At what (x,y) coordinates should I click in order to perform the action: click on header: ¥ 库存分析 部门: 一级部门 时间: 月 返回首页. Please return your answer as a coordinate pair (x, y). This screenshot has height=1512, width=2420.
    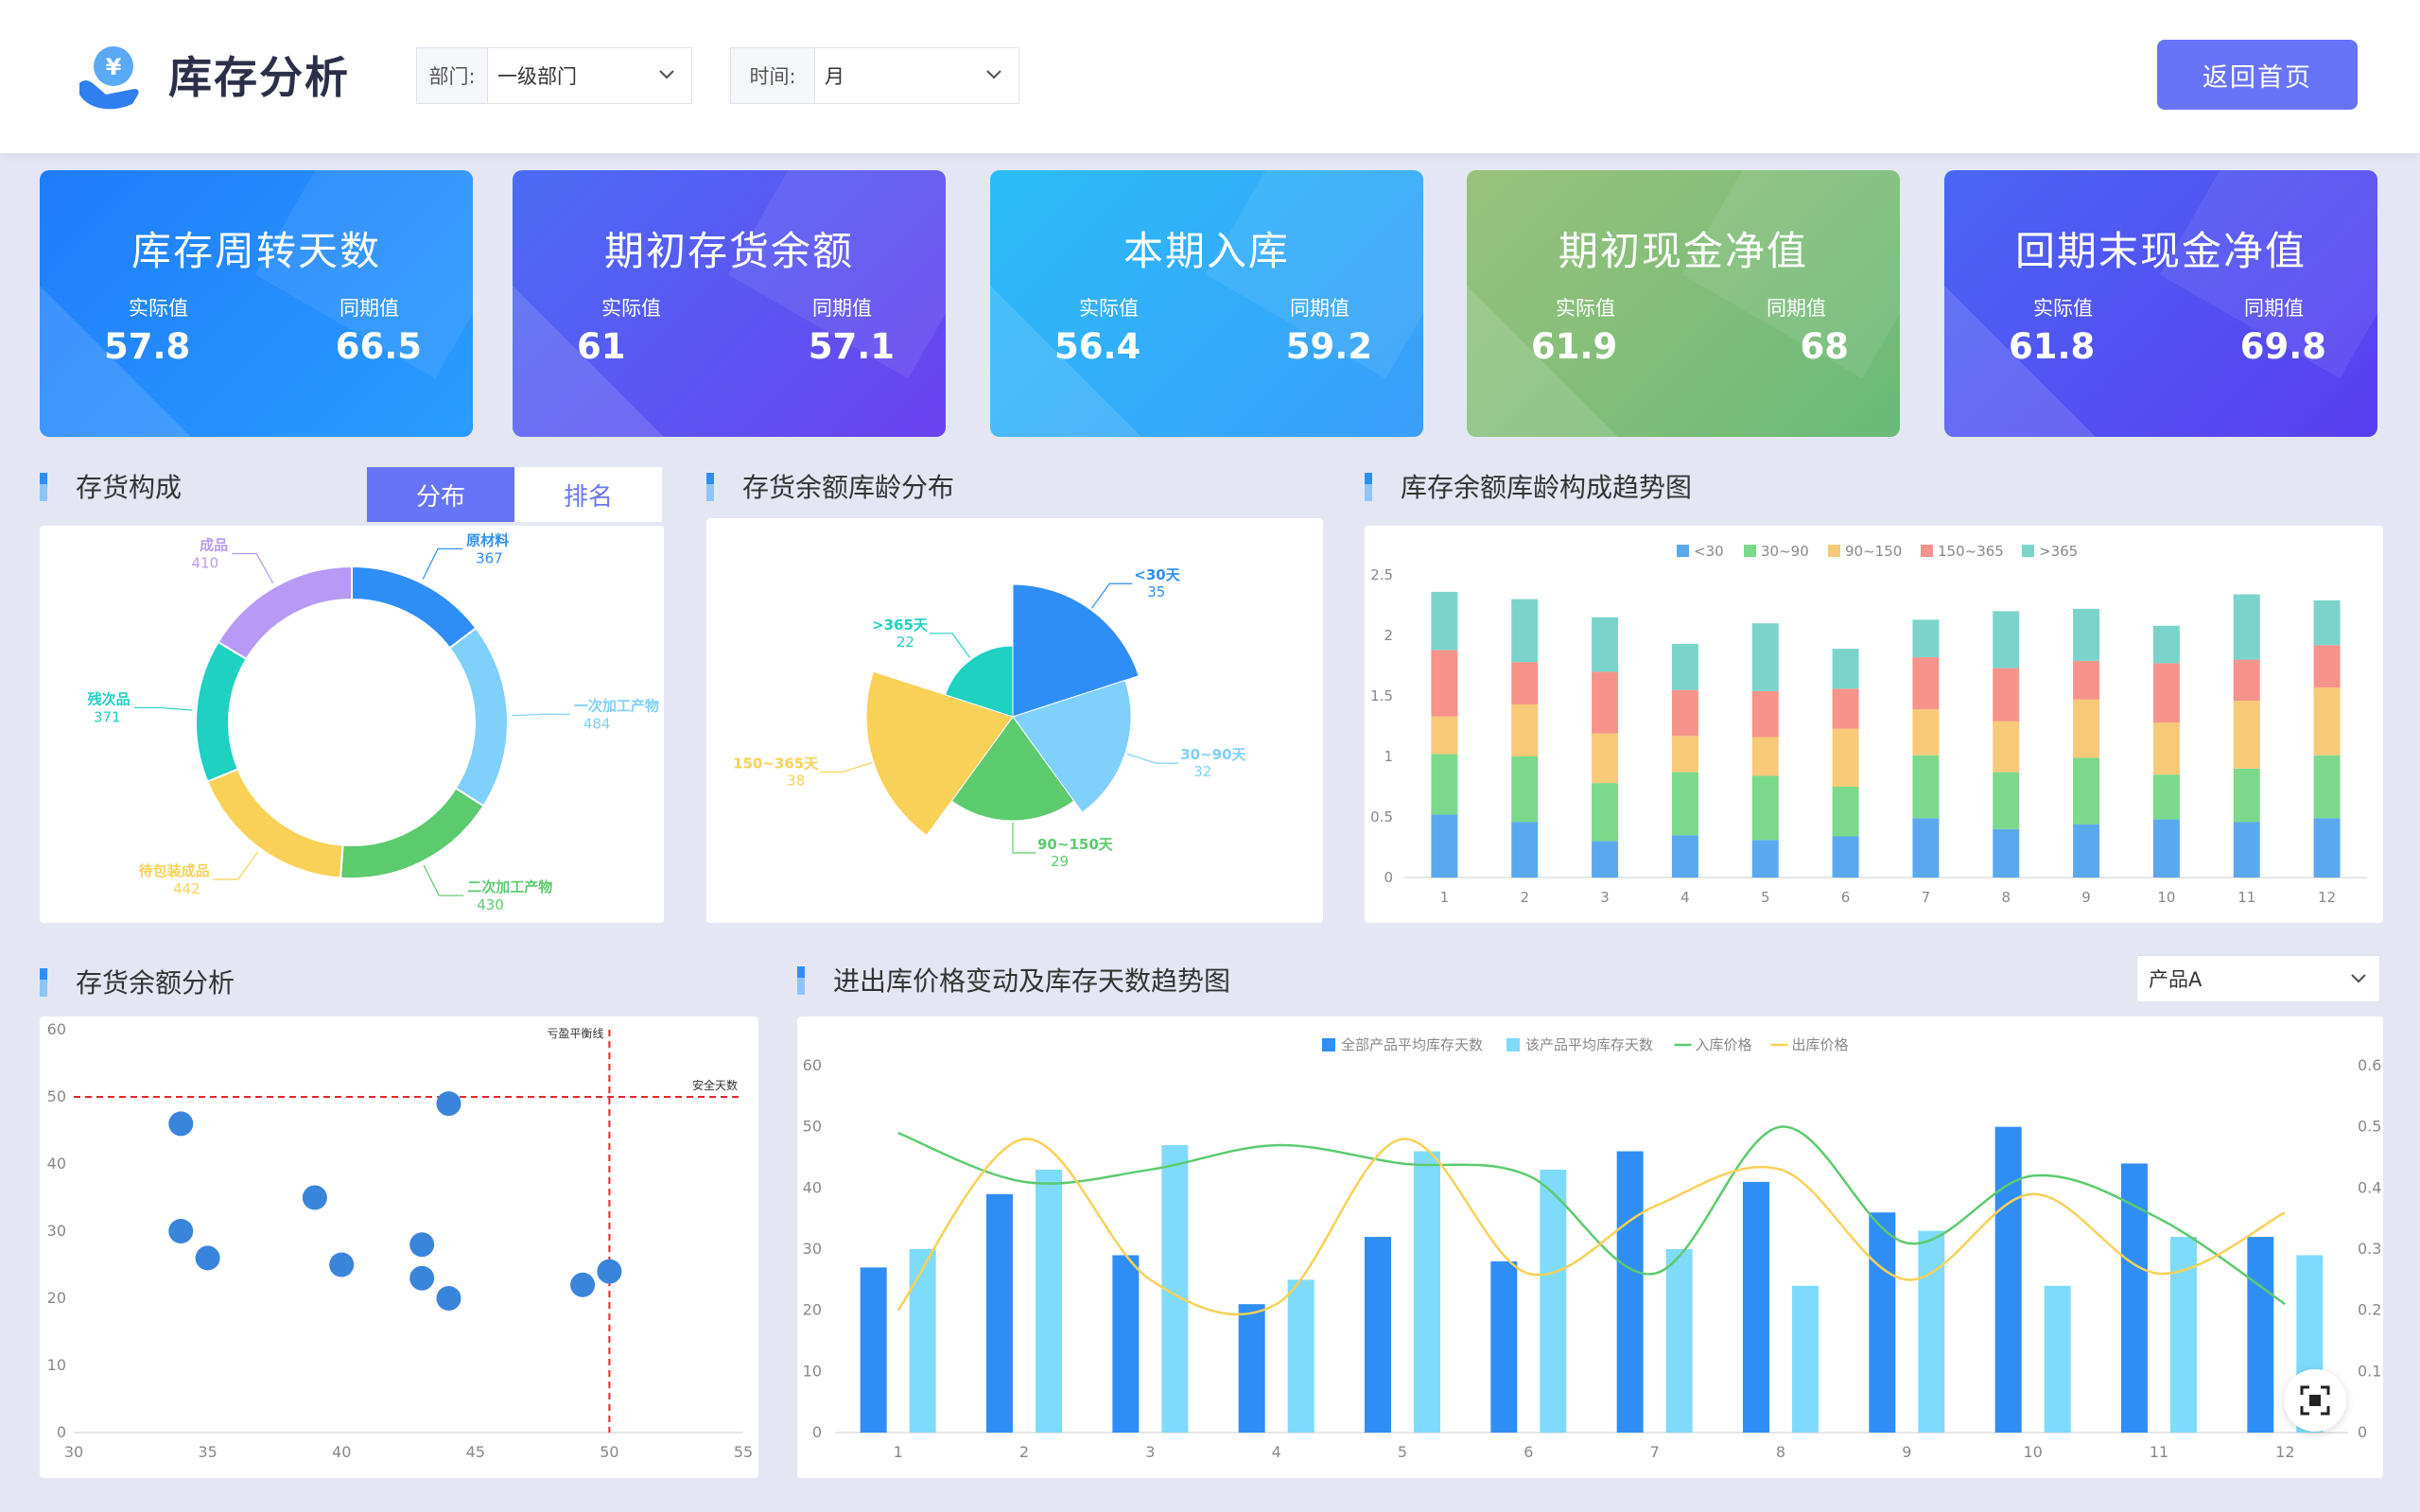
    Looking at the image, I should click on (1210, 77).